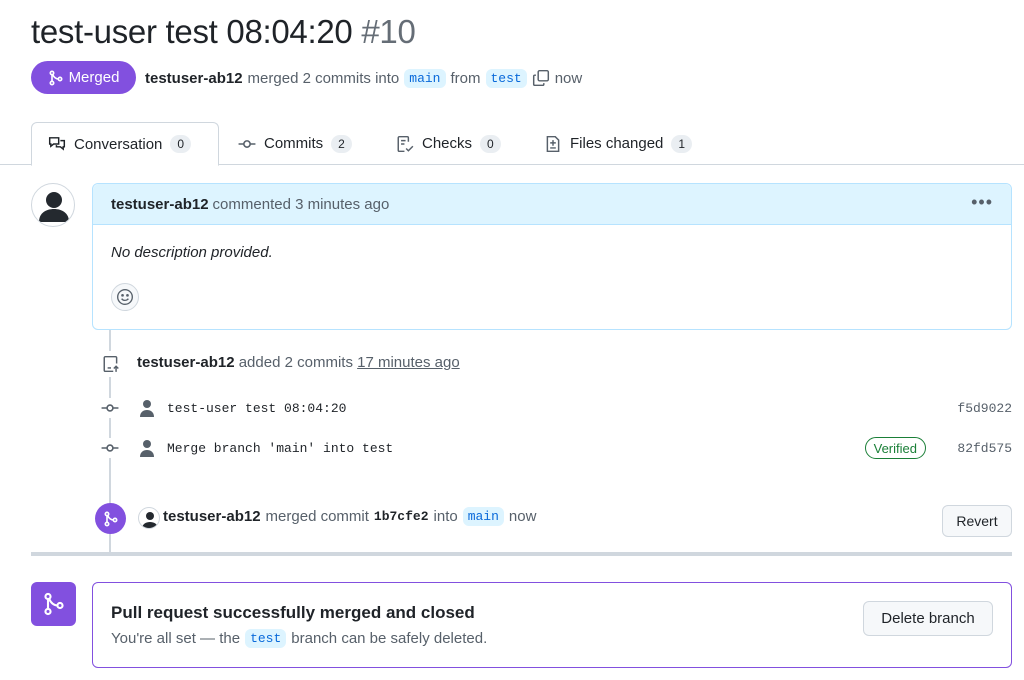 The height and width of the screenshot is (680, 1024). I want to click on tab-checks: Checks 0, so click(448, 143).